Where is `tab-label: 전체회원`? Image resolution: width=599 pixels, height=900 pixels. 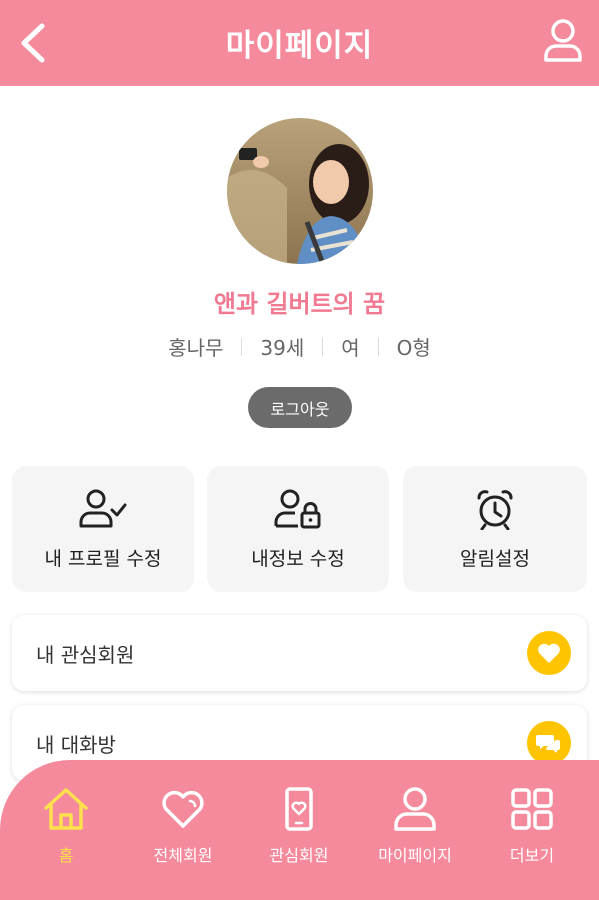 tab-label: 전체회원 is located at coordinates (183, 855).